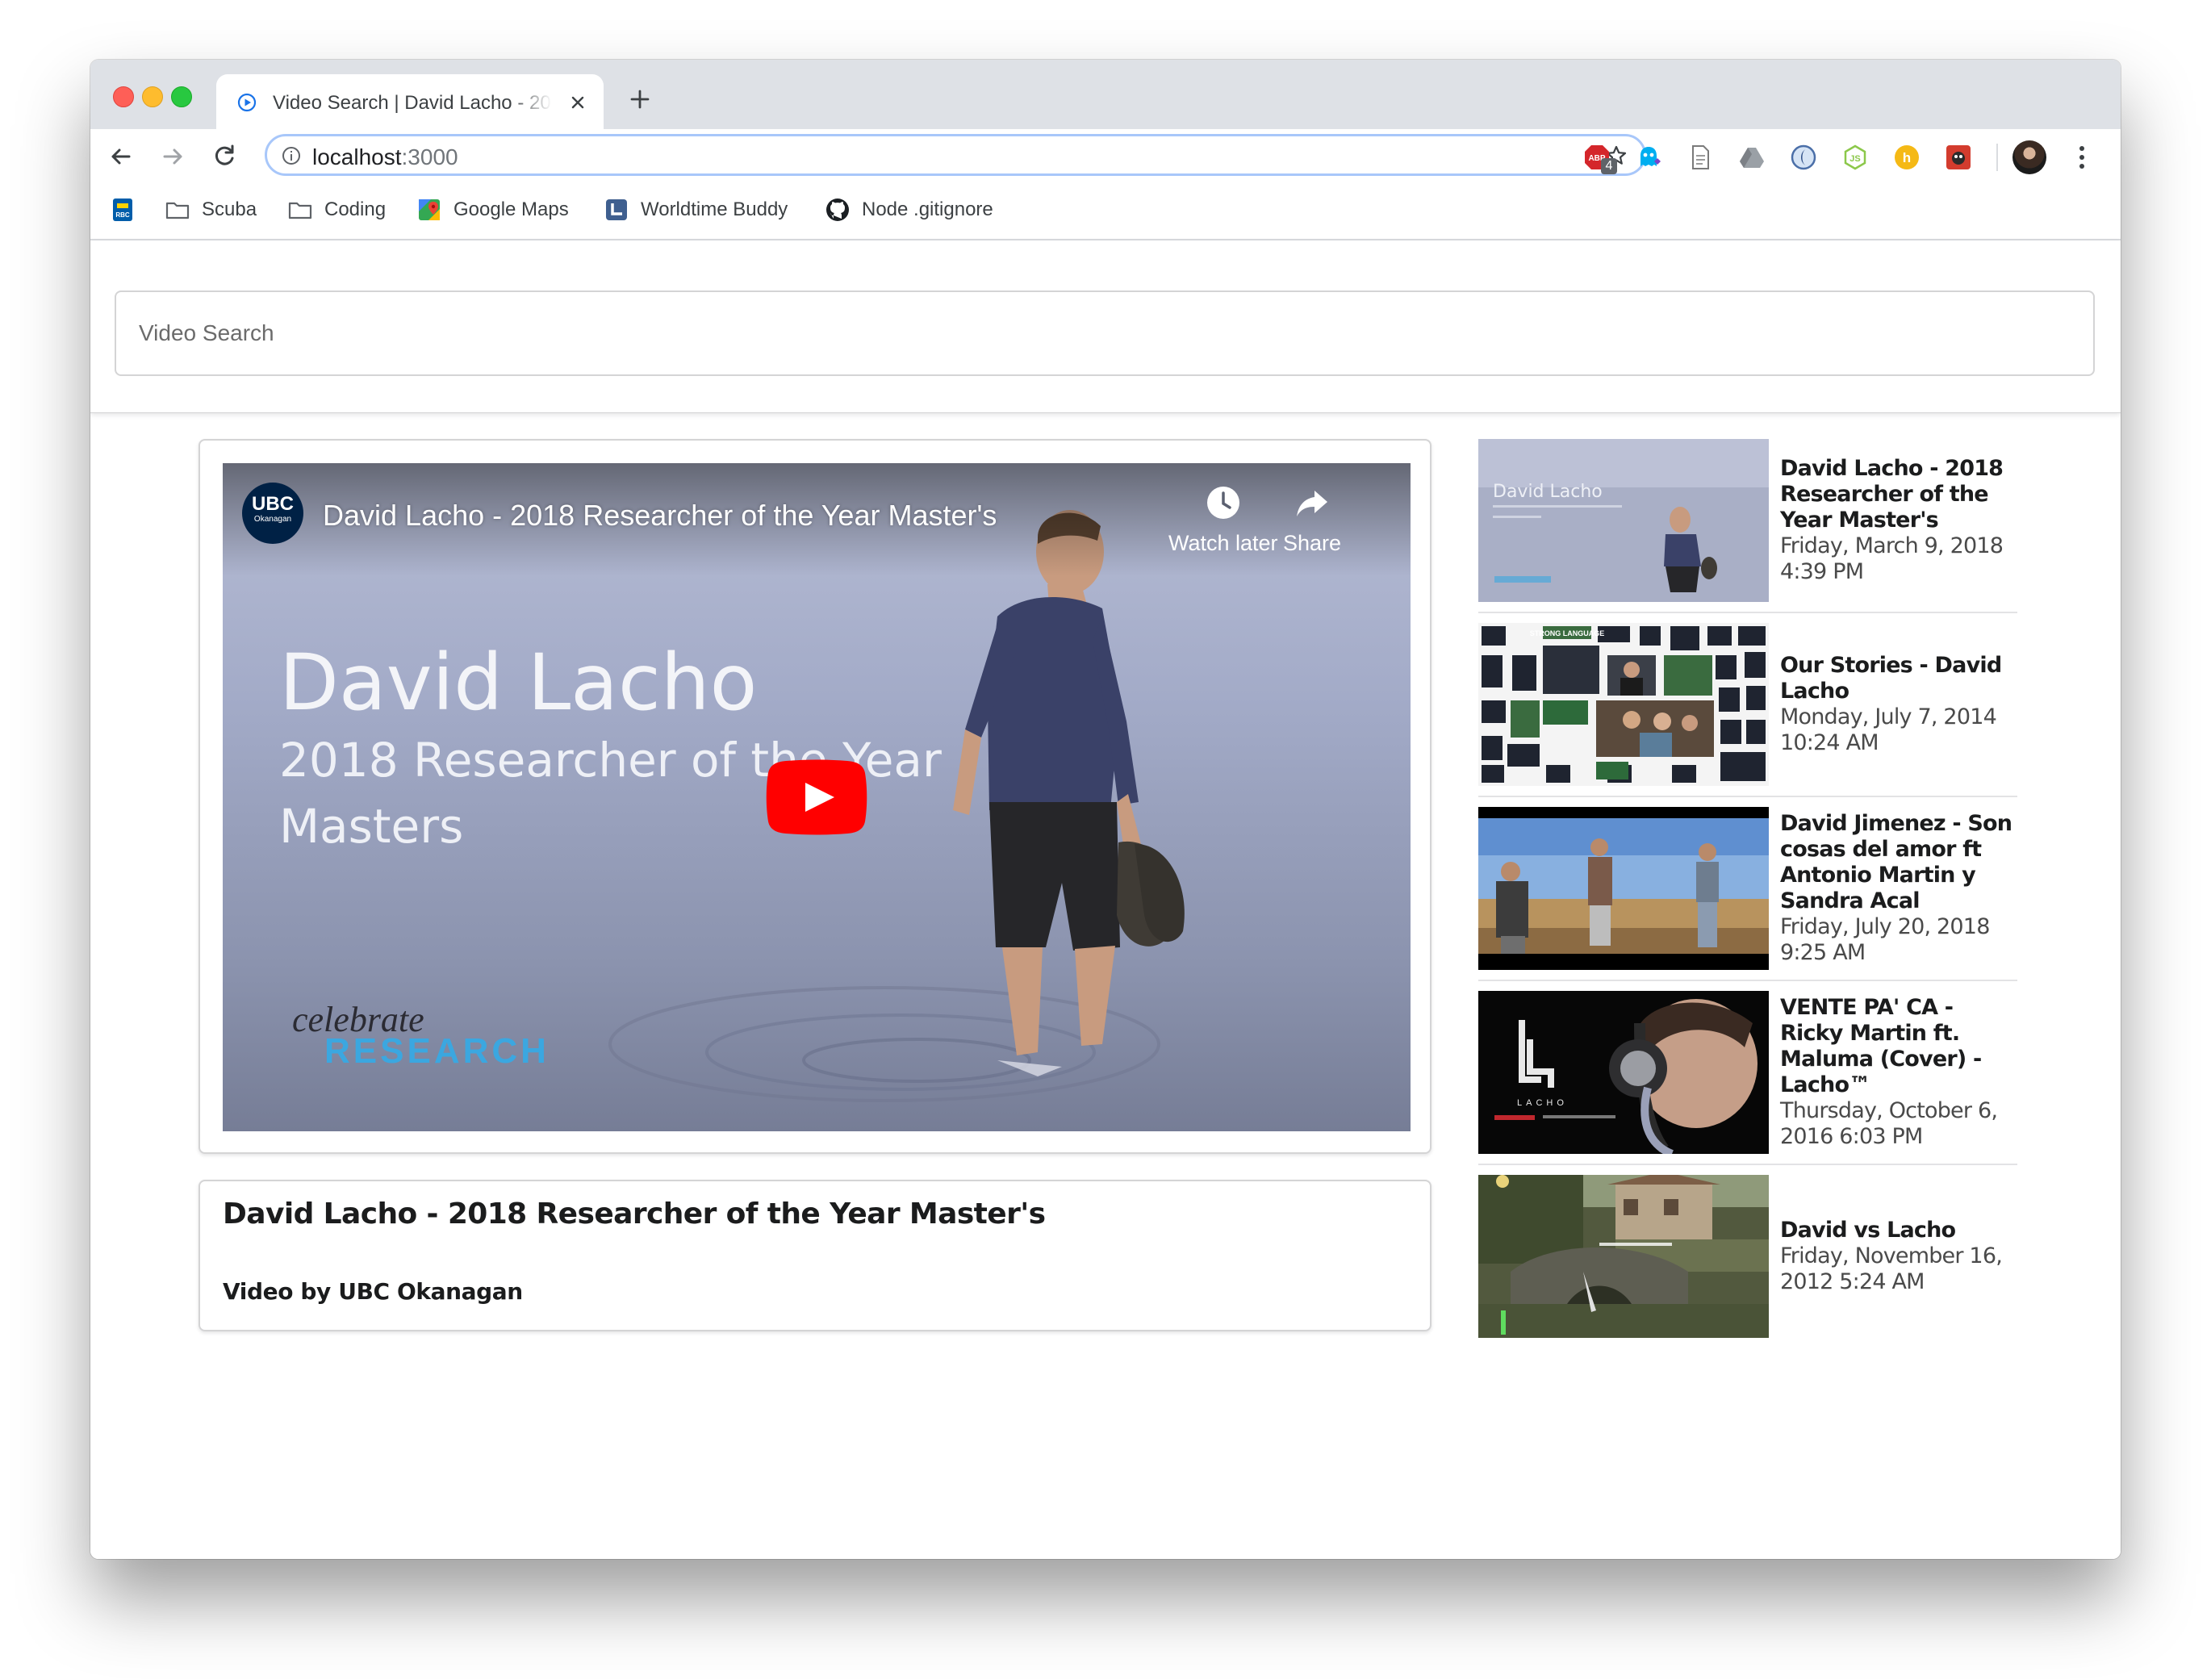 This screenshot has width=2211, height=1680. I want to click on frame-brand-text-2: RESEARCH, so click(437, 1051).